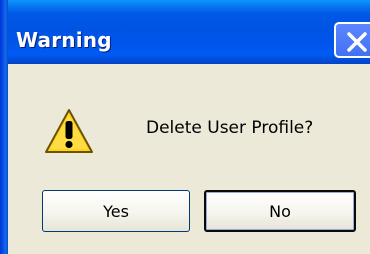  Describe the element at coordinates (352, 40) in the screenshot. I see `close-button` at that location.